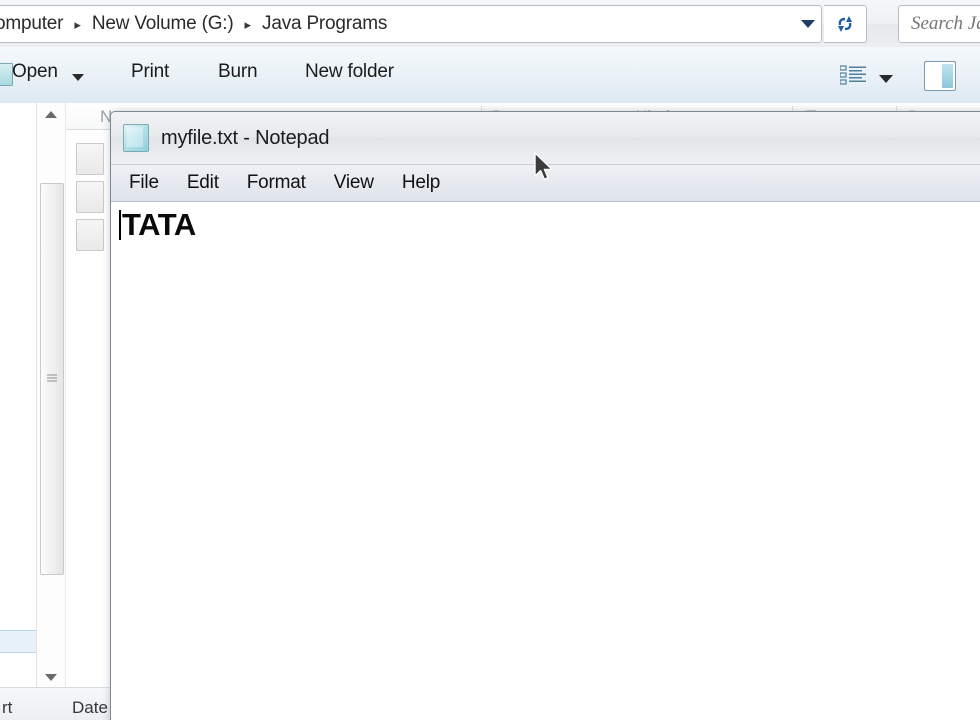 The image size is (980, 720). Describe the element at coordinates (51, 114) in the screenshot. I see `scroll-up-arrow-icon` at that location.